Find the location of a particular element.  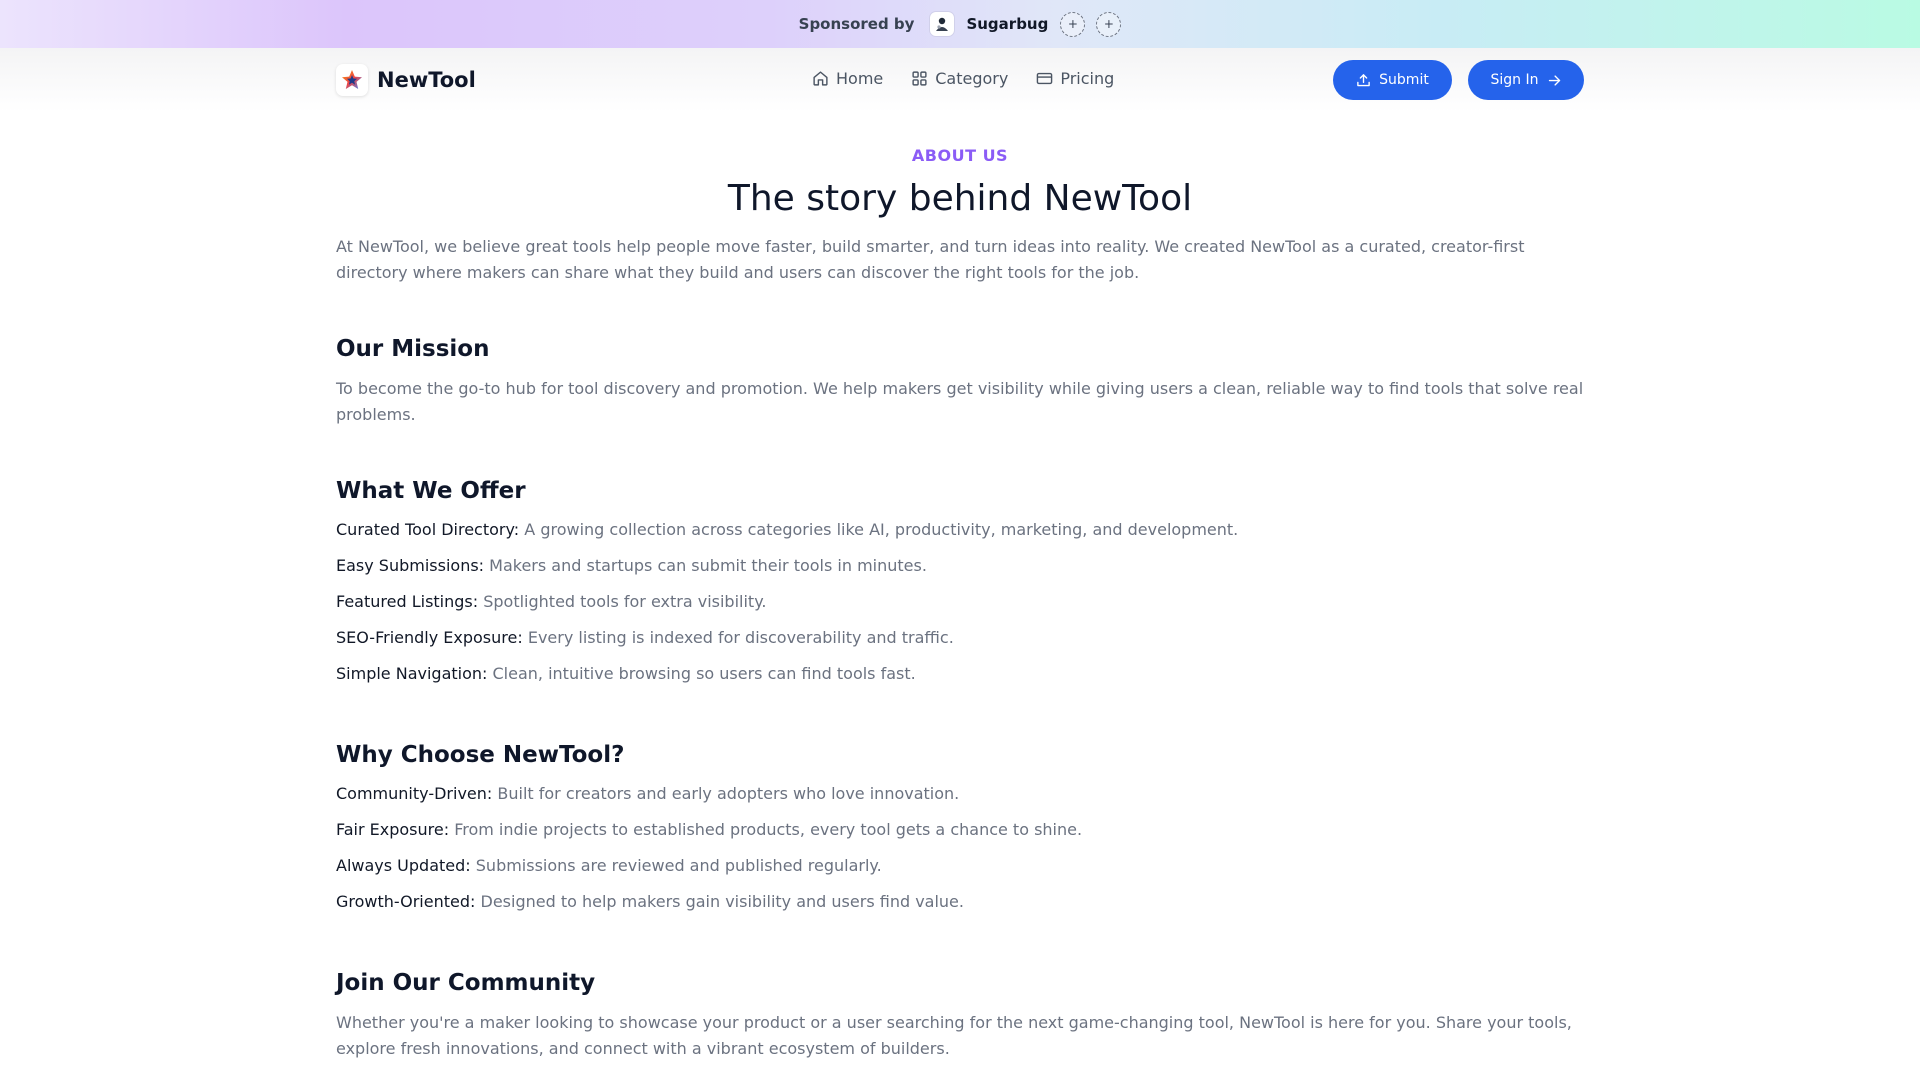

brand-name: NewTool is located at coordinates (426, 80).